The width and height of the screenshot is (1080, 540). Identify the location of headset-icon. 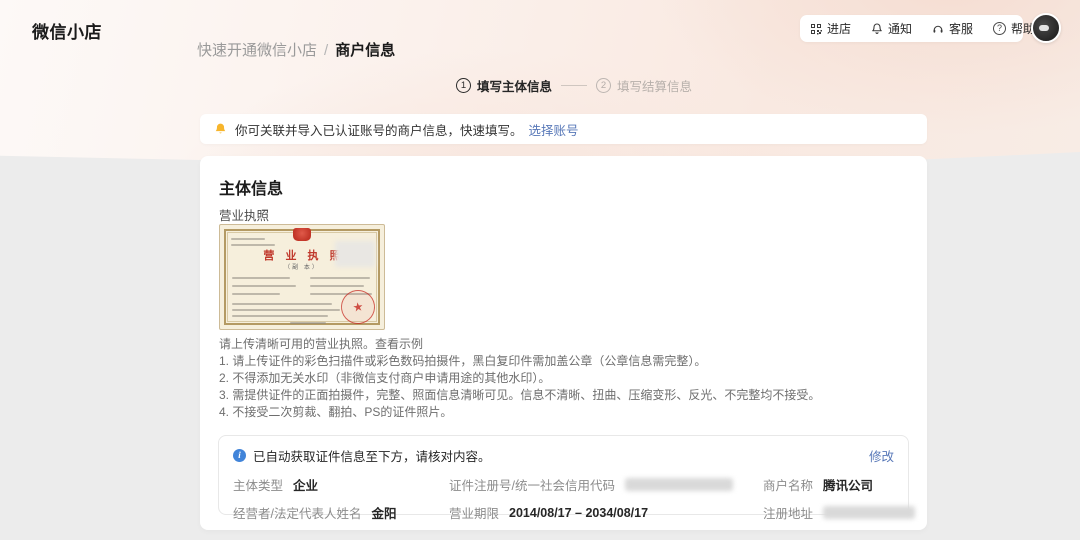
(938, 29).